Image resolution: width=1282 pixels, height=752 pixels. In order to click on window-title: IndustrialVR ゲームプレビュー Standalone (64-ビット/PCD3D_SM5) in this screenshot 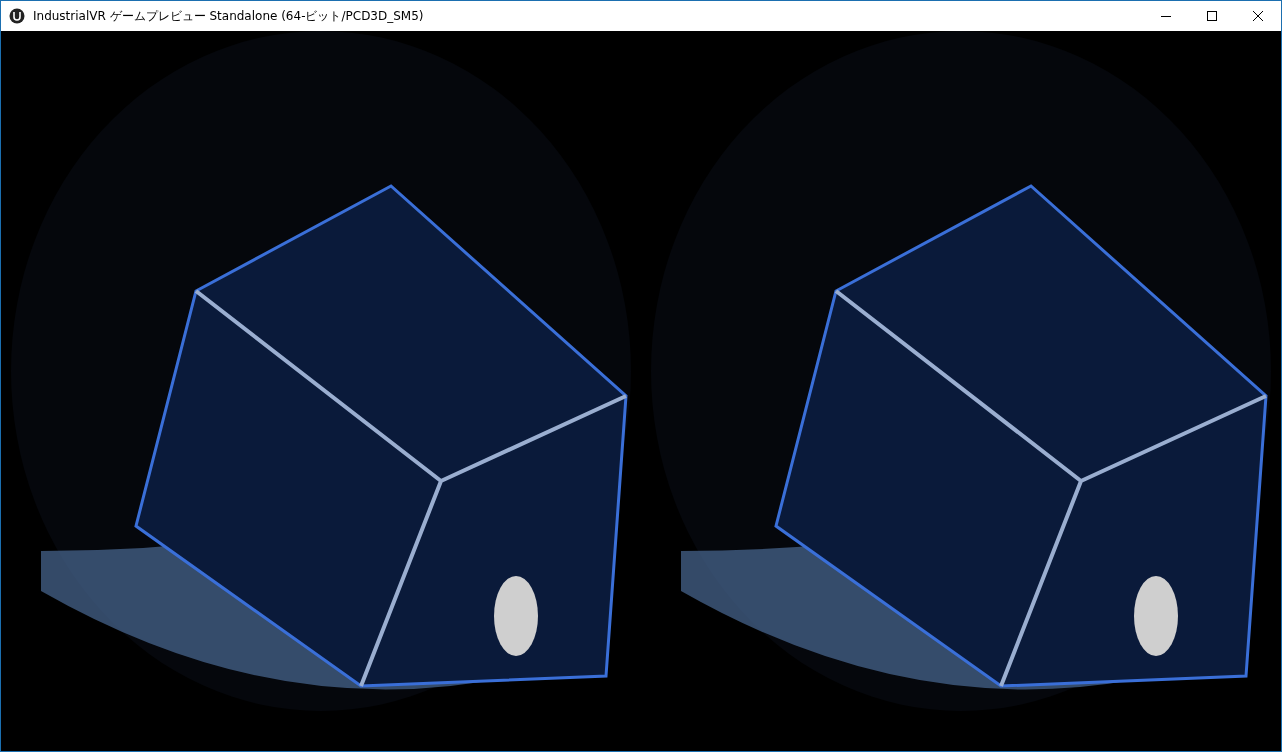, I will do `click(229, 16)`.